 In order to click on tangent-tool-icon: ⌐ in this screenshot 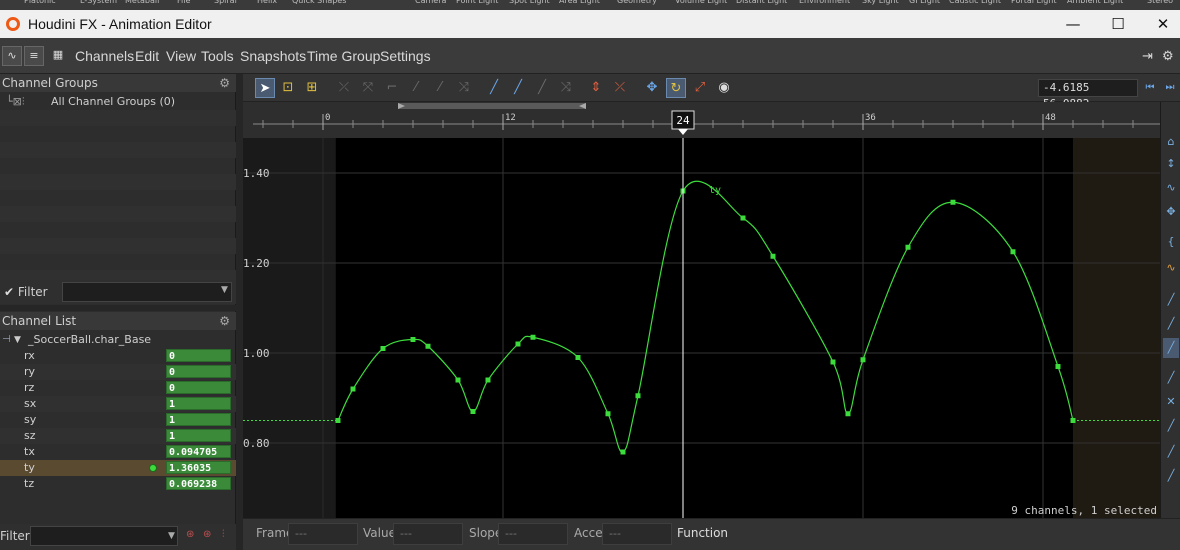, I will do `click(392, 88)`.